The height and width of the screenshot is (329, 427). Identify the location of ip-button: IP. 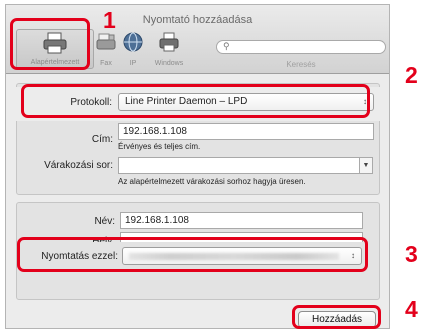
(133, 49).